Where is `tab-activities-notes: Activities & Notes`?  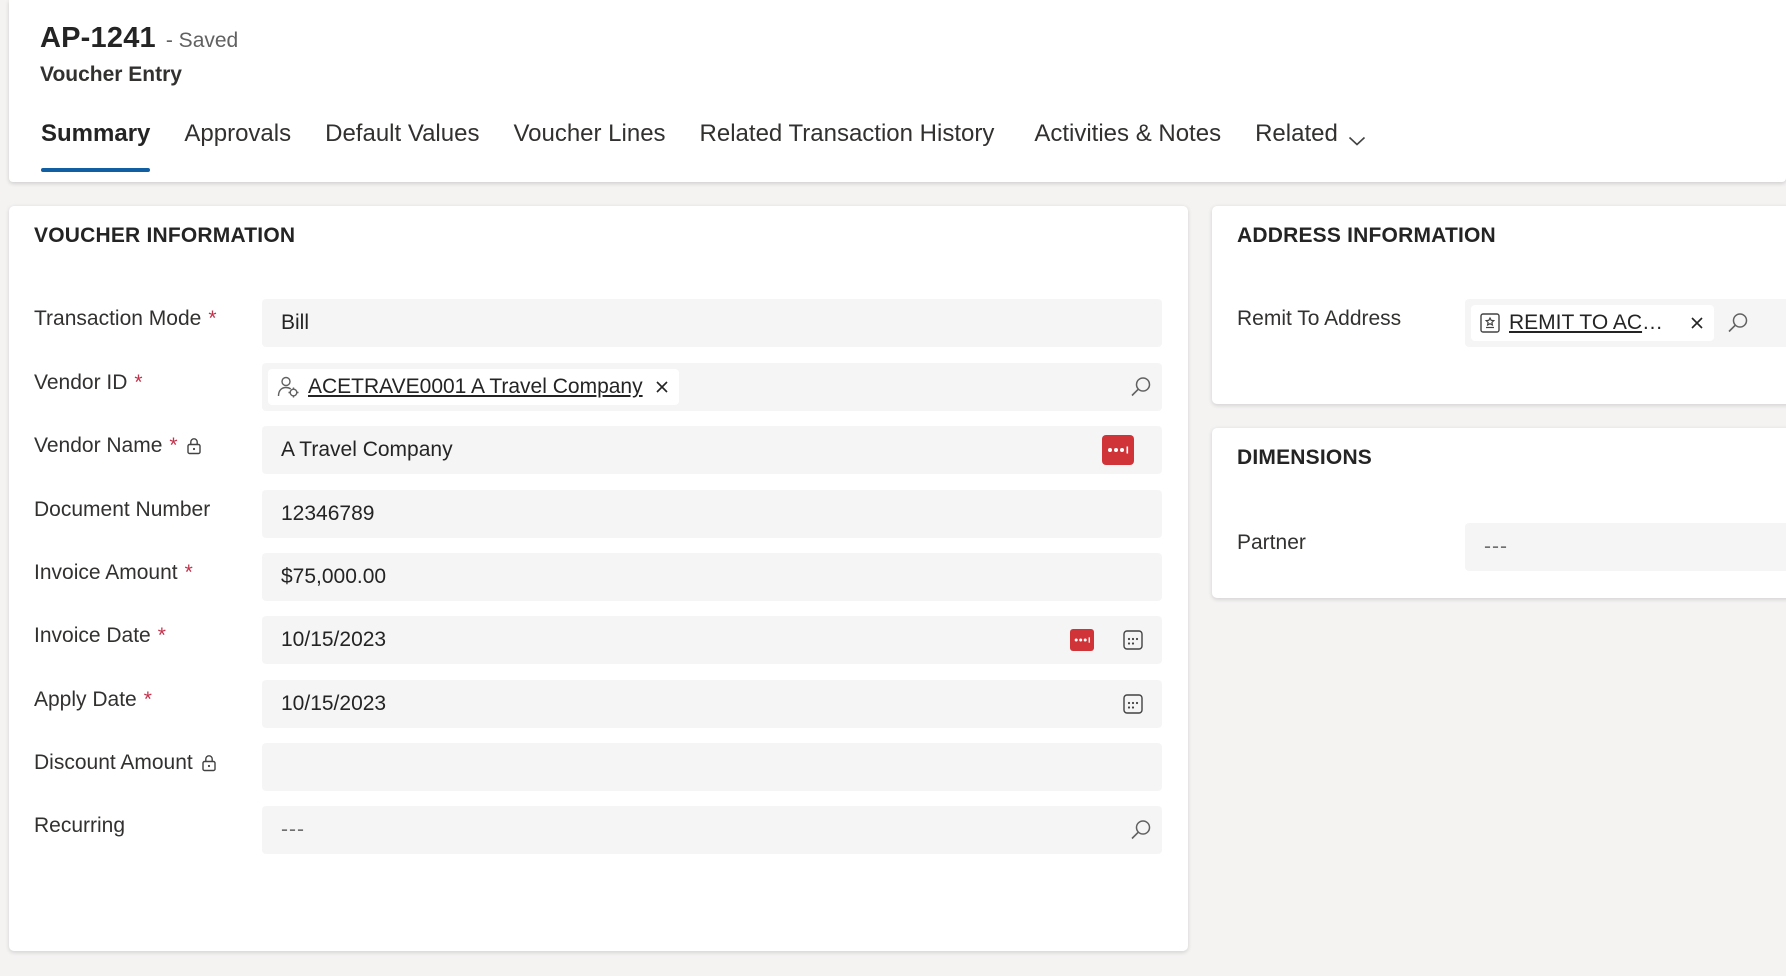
tab-activities-notes: Activities & Notes is located at coordinates (1127, 146).